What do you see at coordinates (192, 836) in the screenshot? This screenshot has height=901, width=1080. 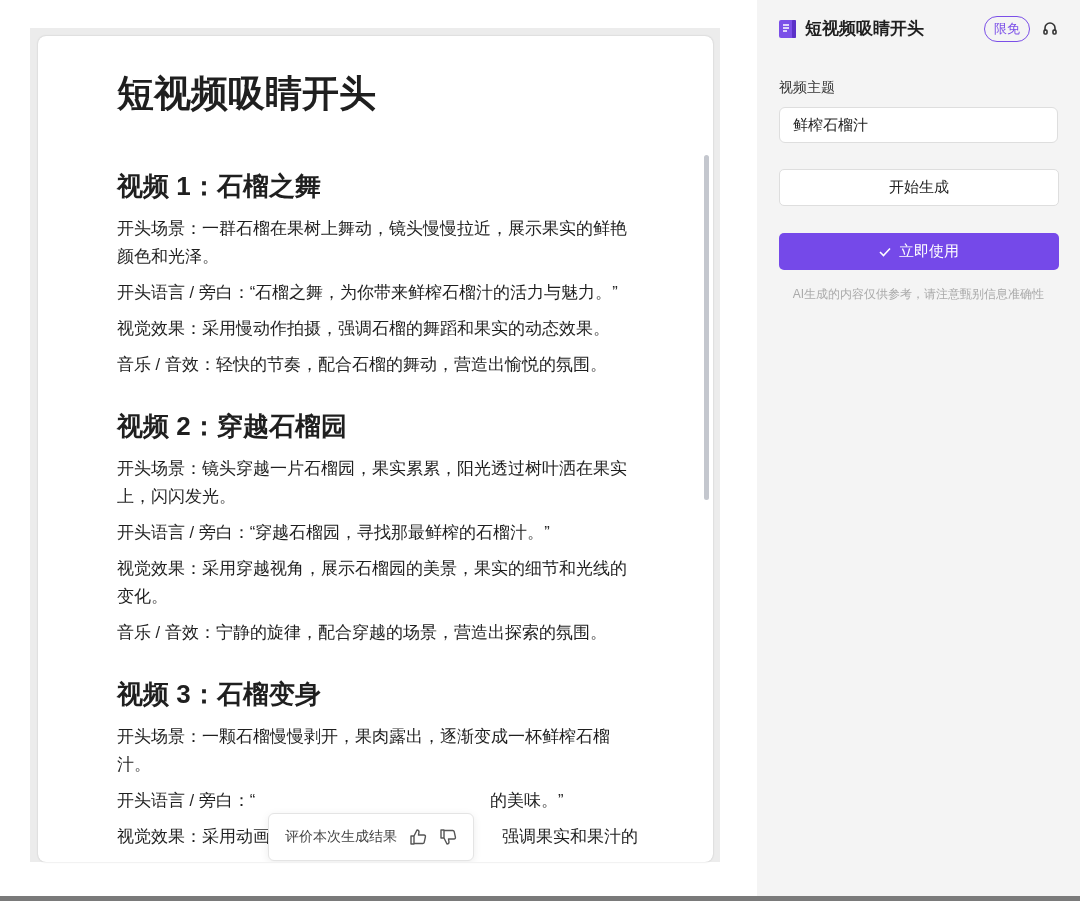 I see `paragraph-fragment: 视觉效果：采用动画` at bounding box center [192, 836].